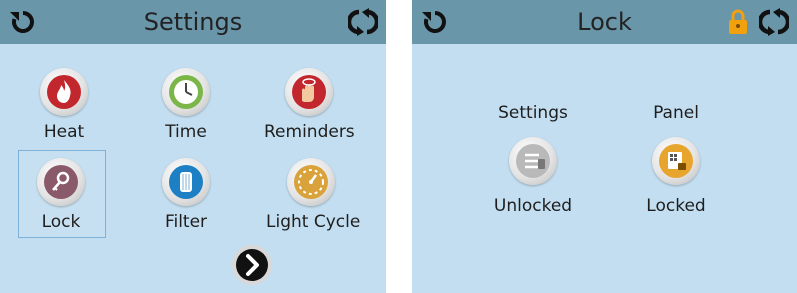 Image resolution: width=797 pixels, height=293 pixels. I want to click on lock-tile: Lock, so click(61, 195).